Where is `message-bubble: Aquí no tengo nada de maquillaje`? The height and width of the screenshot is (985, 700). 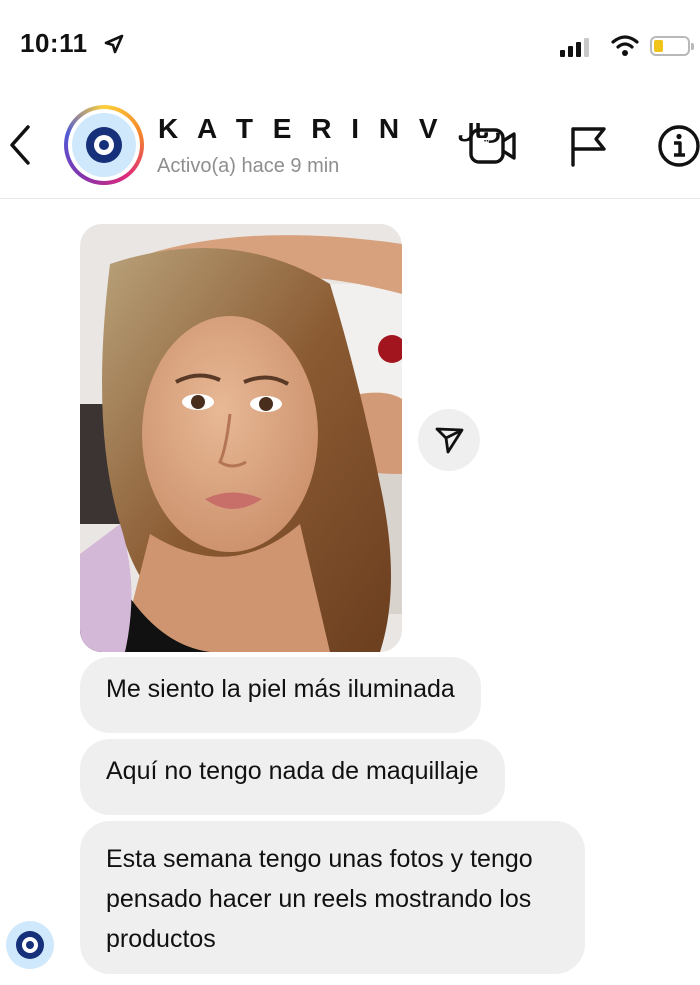
message-bubble: Aquí no tengo nada de maquillaje is located at coordinates (292, 777).